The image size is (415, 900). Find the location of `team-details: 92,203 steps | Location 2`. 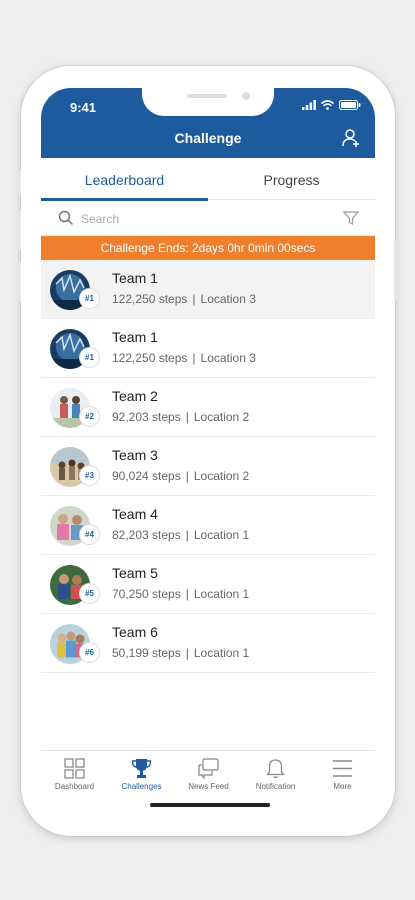

team-details: 92,203 steps | Location 2 is located at coordinates (180, 417).